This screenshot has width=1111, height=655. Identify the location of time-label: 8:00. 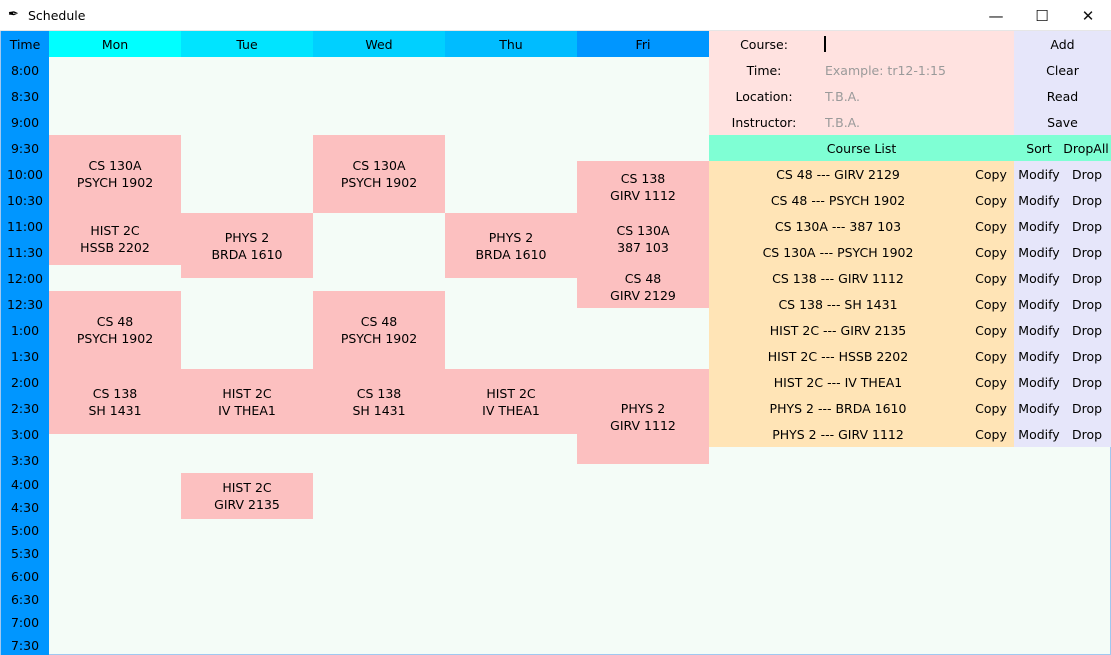
(25, 70).